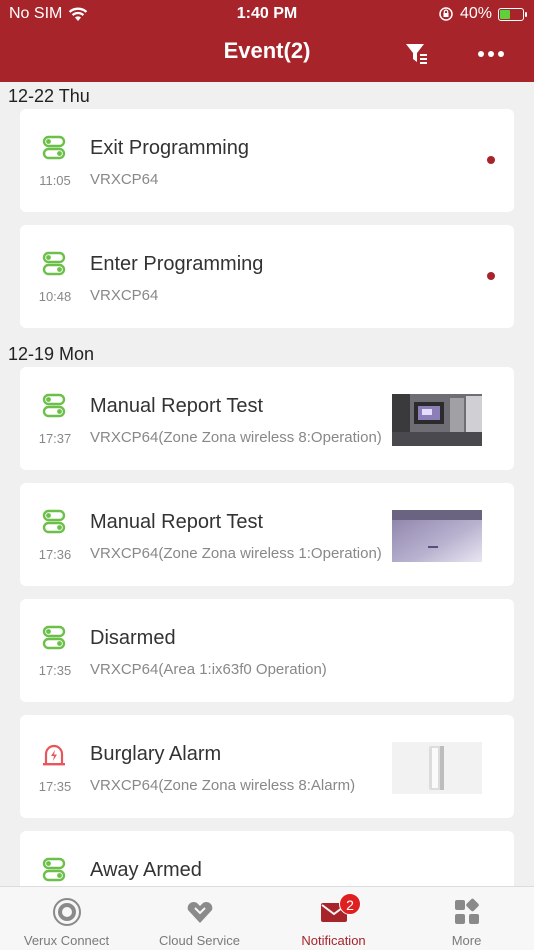 The height and width of the screenshot is (950, 534). I want to click on event-detail: VRXCP64(Zone Zona wireless 8:Operation), so click(236, 437).